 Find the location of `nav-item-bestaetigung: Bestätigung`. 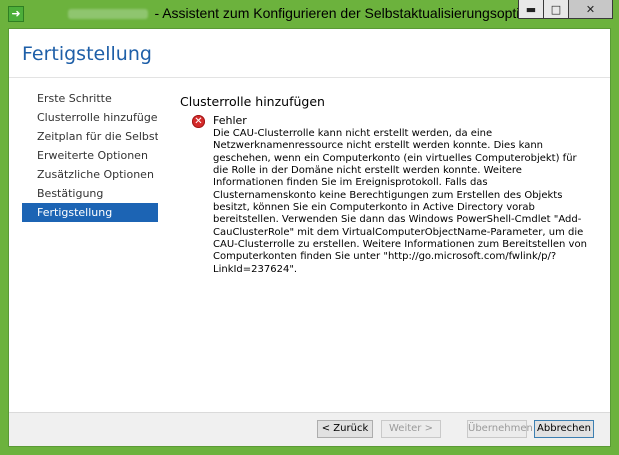

nav-item-bestaetigung: Bestätigung is located at coordinates (90, 193).